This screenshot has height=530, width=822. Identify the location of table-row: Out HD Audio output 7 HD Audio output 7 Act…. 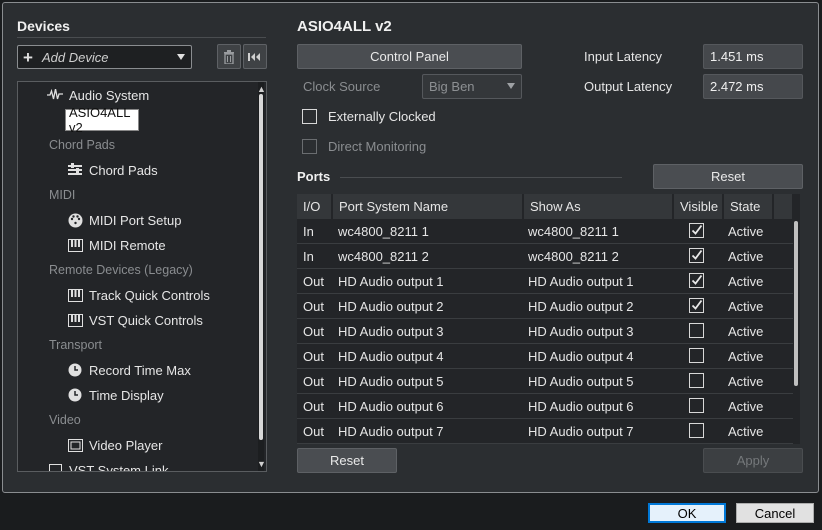
(545, 431).